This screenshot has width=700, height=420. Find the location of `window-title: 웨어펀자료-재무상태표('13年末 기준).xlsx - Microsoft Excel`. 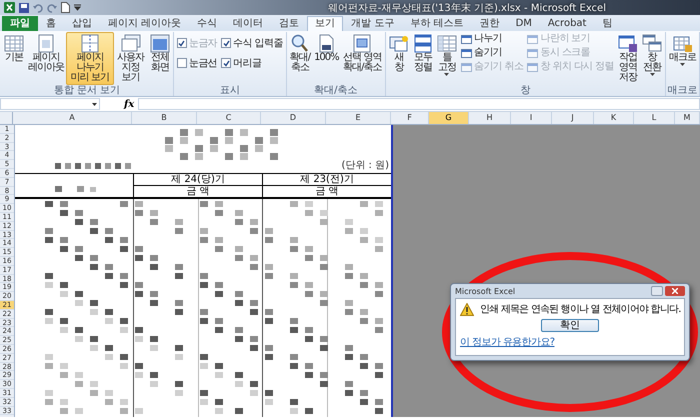

window-title: 웨어펀자료-재무상태표('13年末 기준).xlsx - Microsoft Excel is located at coordinates (467, 8).